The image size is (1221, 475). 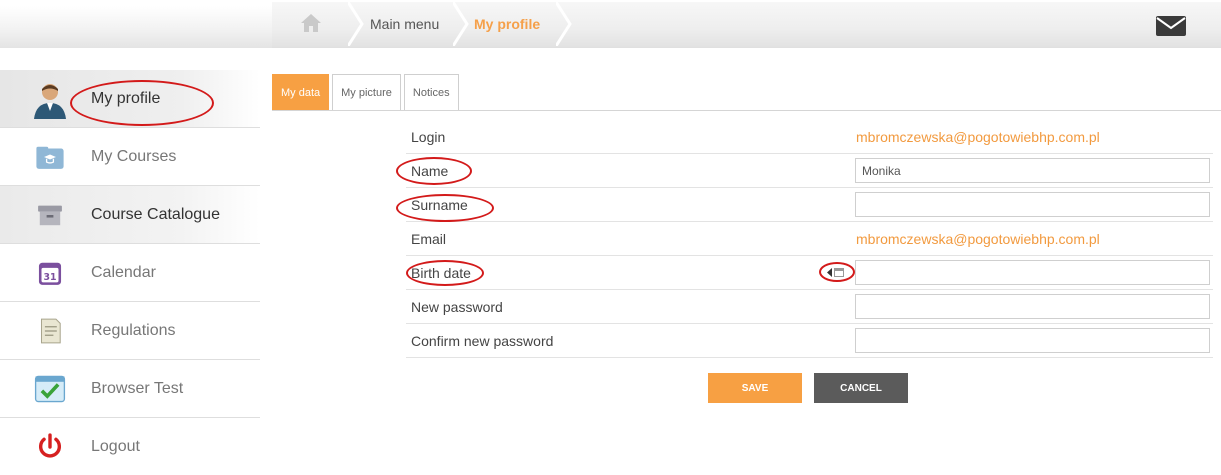 I want to click on breadcrumb-my-profile: My profile, so click(x=508, y=24).